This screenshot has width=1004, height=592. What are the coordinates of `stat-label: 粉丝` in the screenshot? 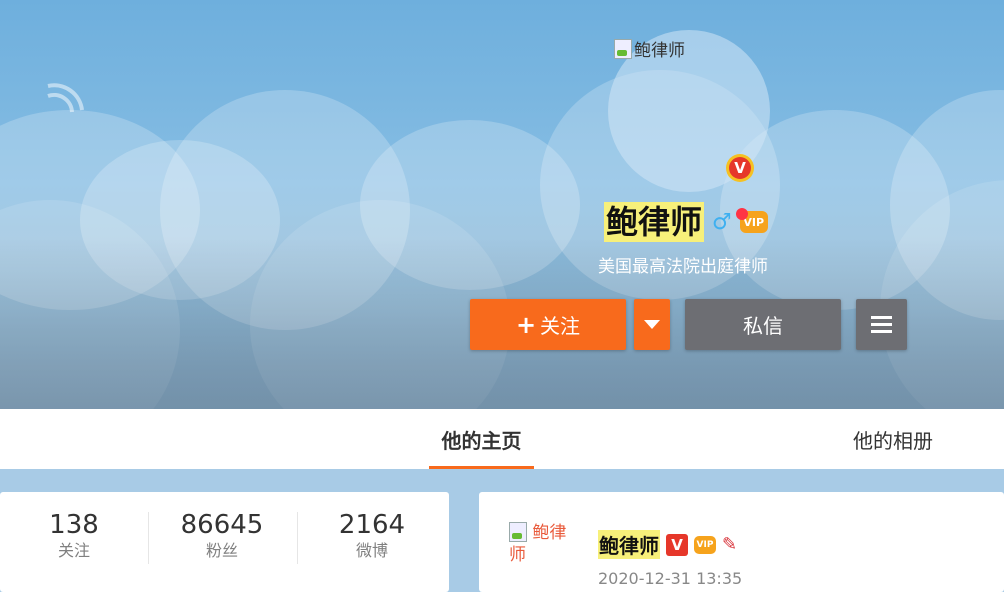 It's located at (221, 550).